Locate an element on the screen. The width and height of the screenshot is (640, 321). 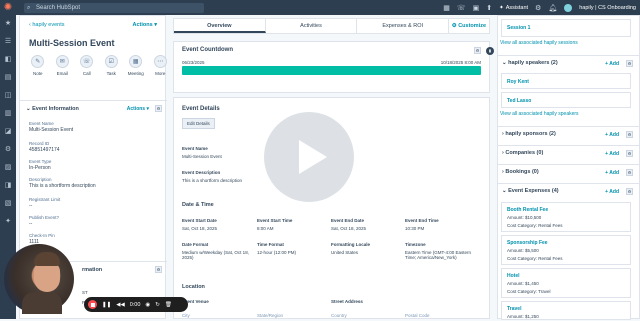
add-booking-button: + Add is located at coordinates (612, 173).